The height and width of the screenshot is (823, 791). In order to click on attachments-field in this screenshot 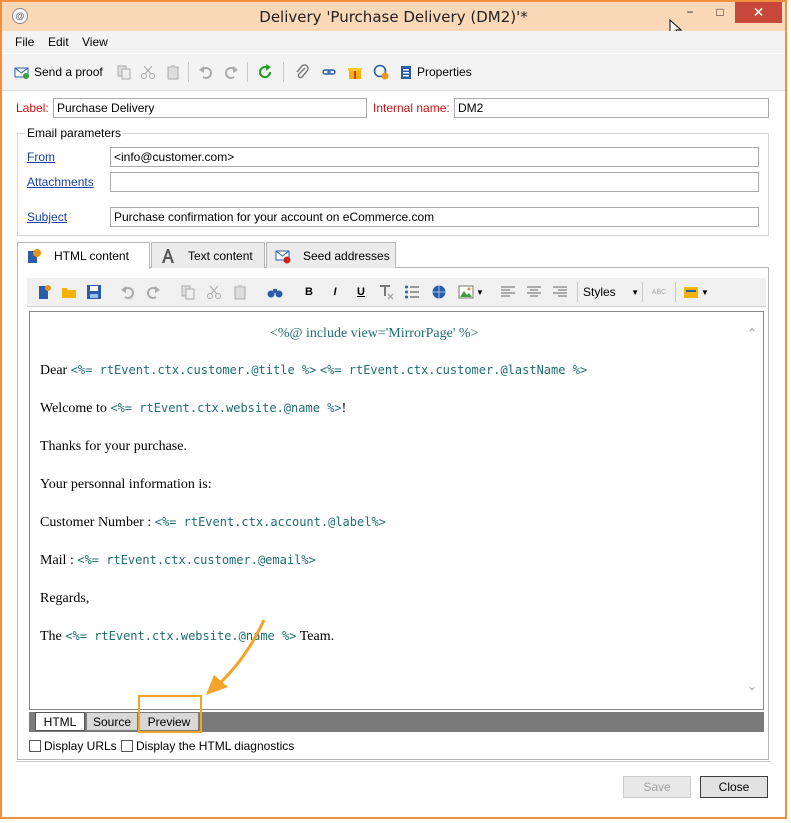, I will do `click(434, 182)`.